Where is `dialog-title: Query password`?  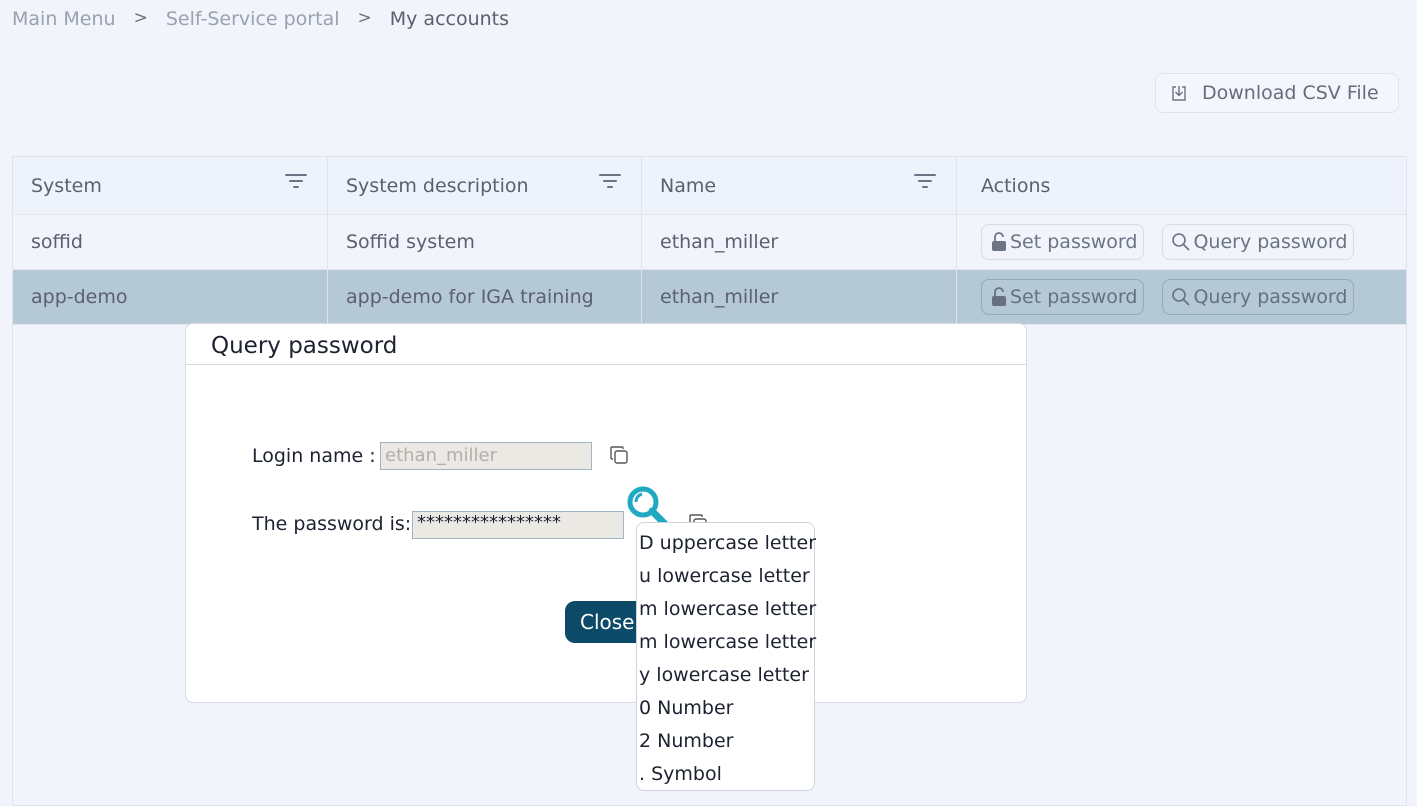 dialog-title: Query password is located at coordinates (606, 344).